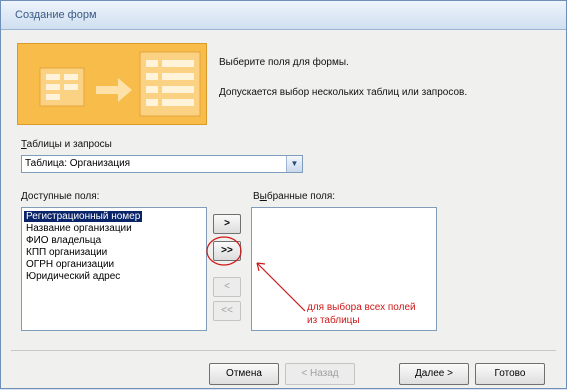 The image size is (567, 390). Describe the element at coordinates (320, 374) in the screenshot. I see `back-button: < Назад` at that location.